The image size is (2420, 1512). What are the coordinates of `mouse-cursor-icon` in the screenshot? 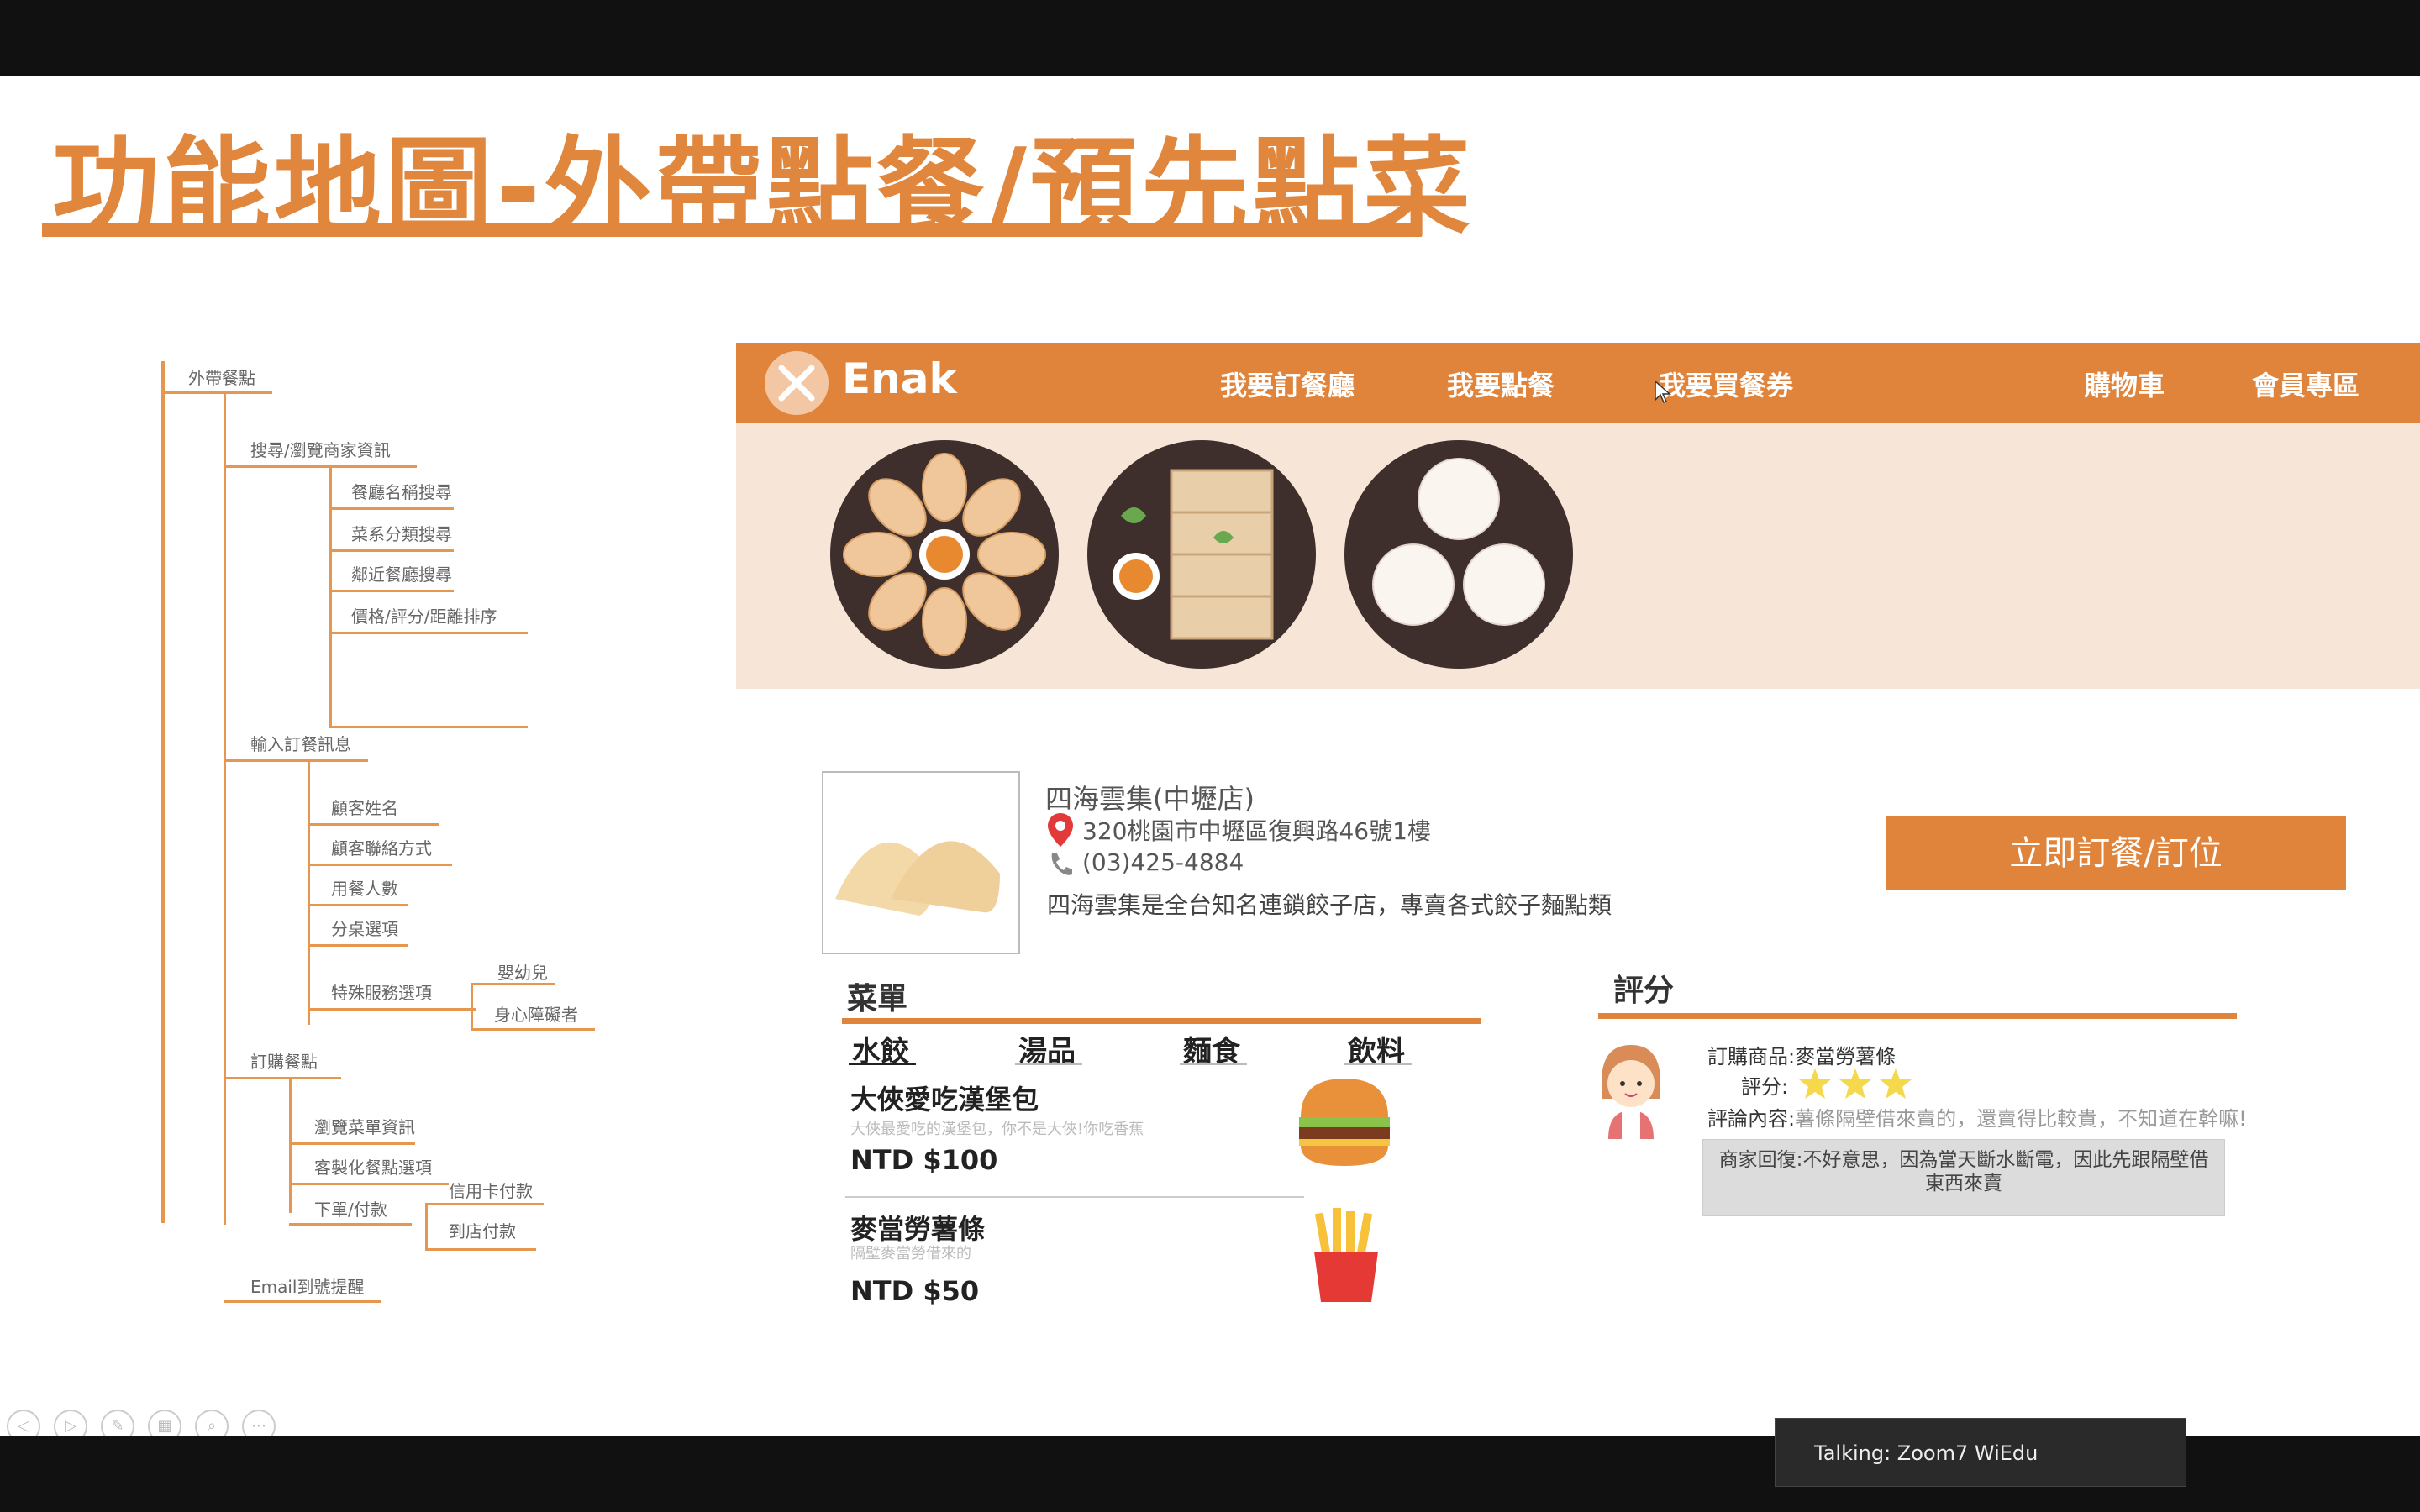 It's located at (1663, 391).